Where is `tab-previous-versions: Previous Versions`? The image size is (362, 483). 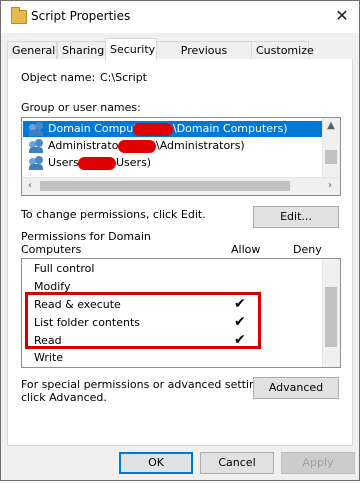 tab-previous-versions: Previous Versions is located at coordinates (204, 57).